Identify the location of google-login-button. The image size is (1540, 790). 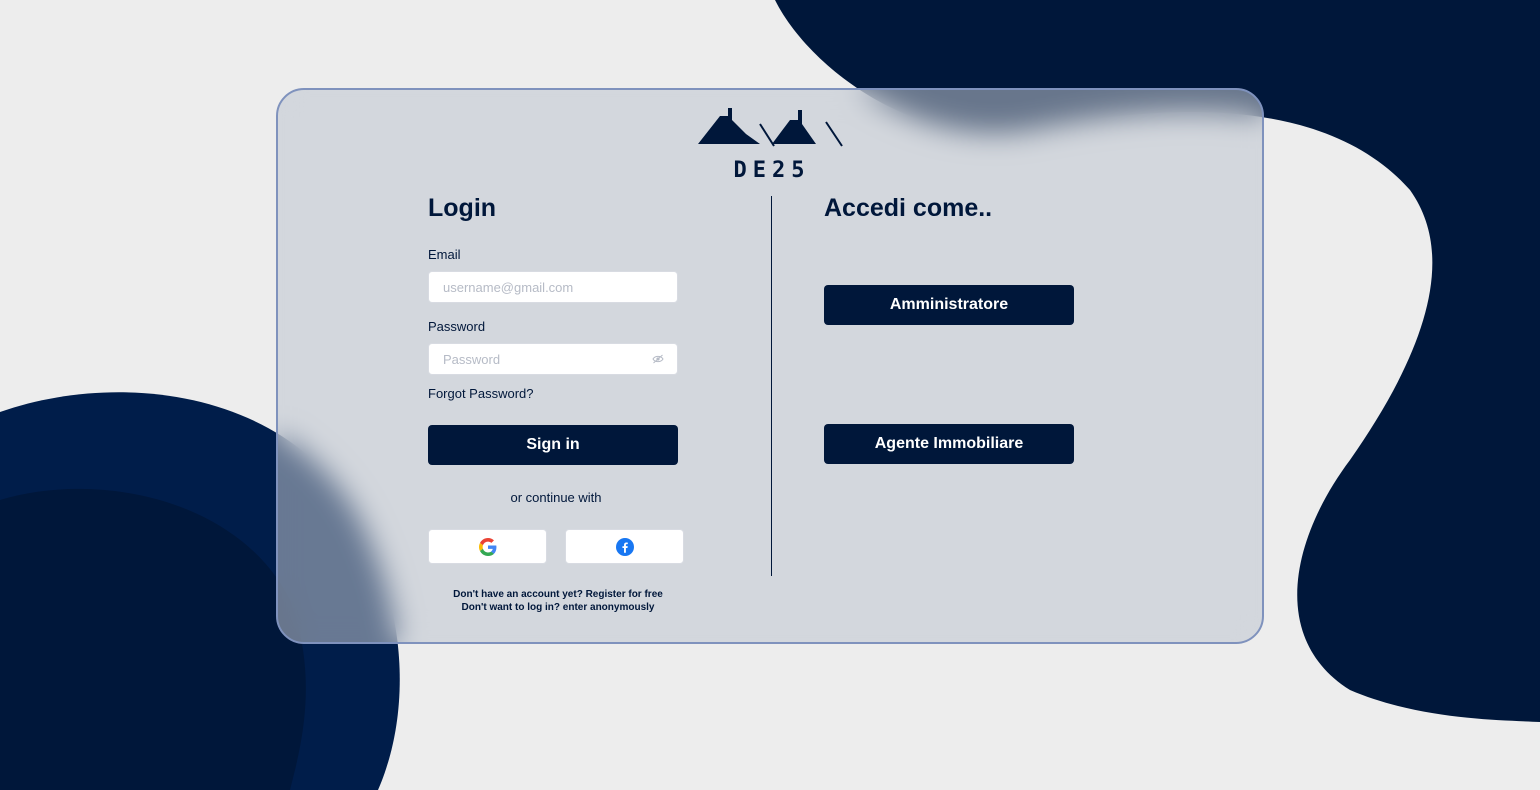
(487, 546).